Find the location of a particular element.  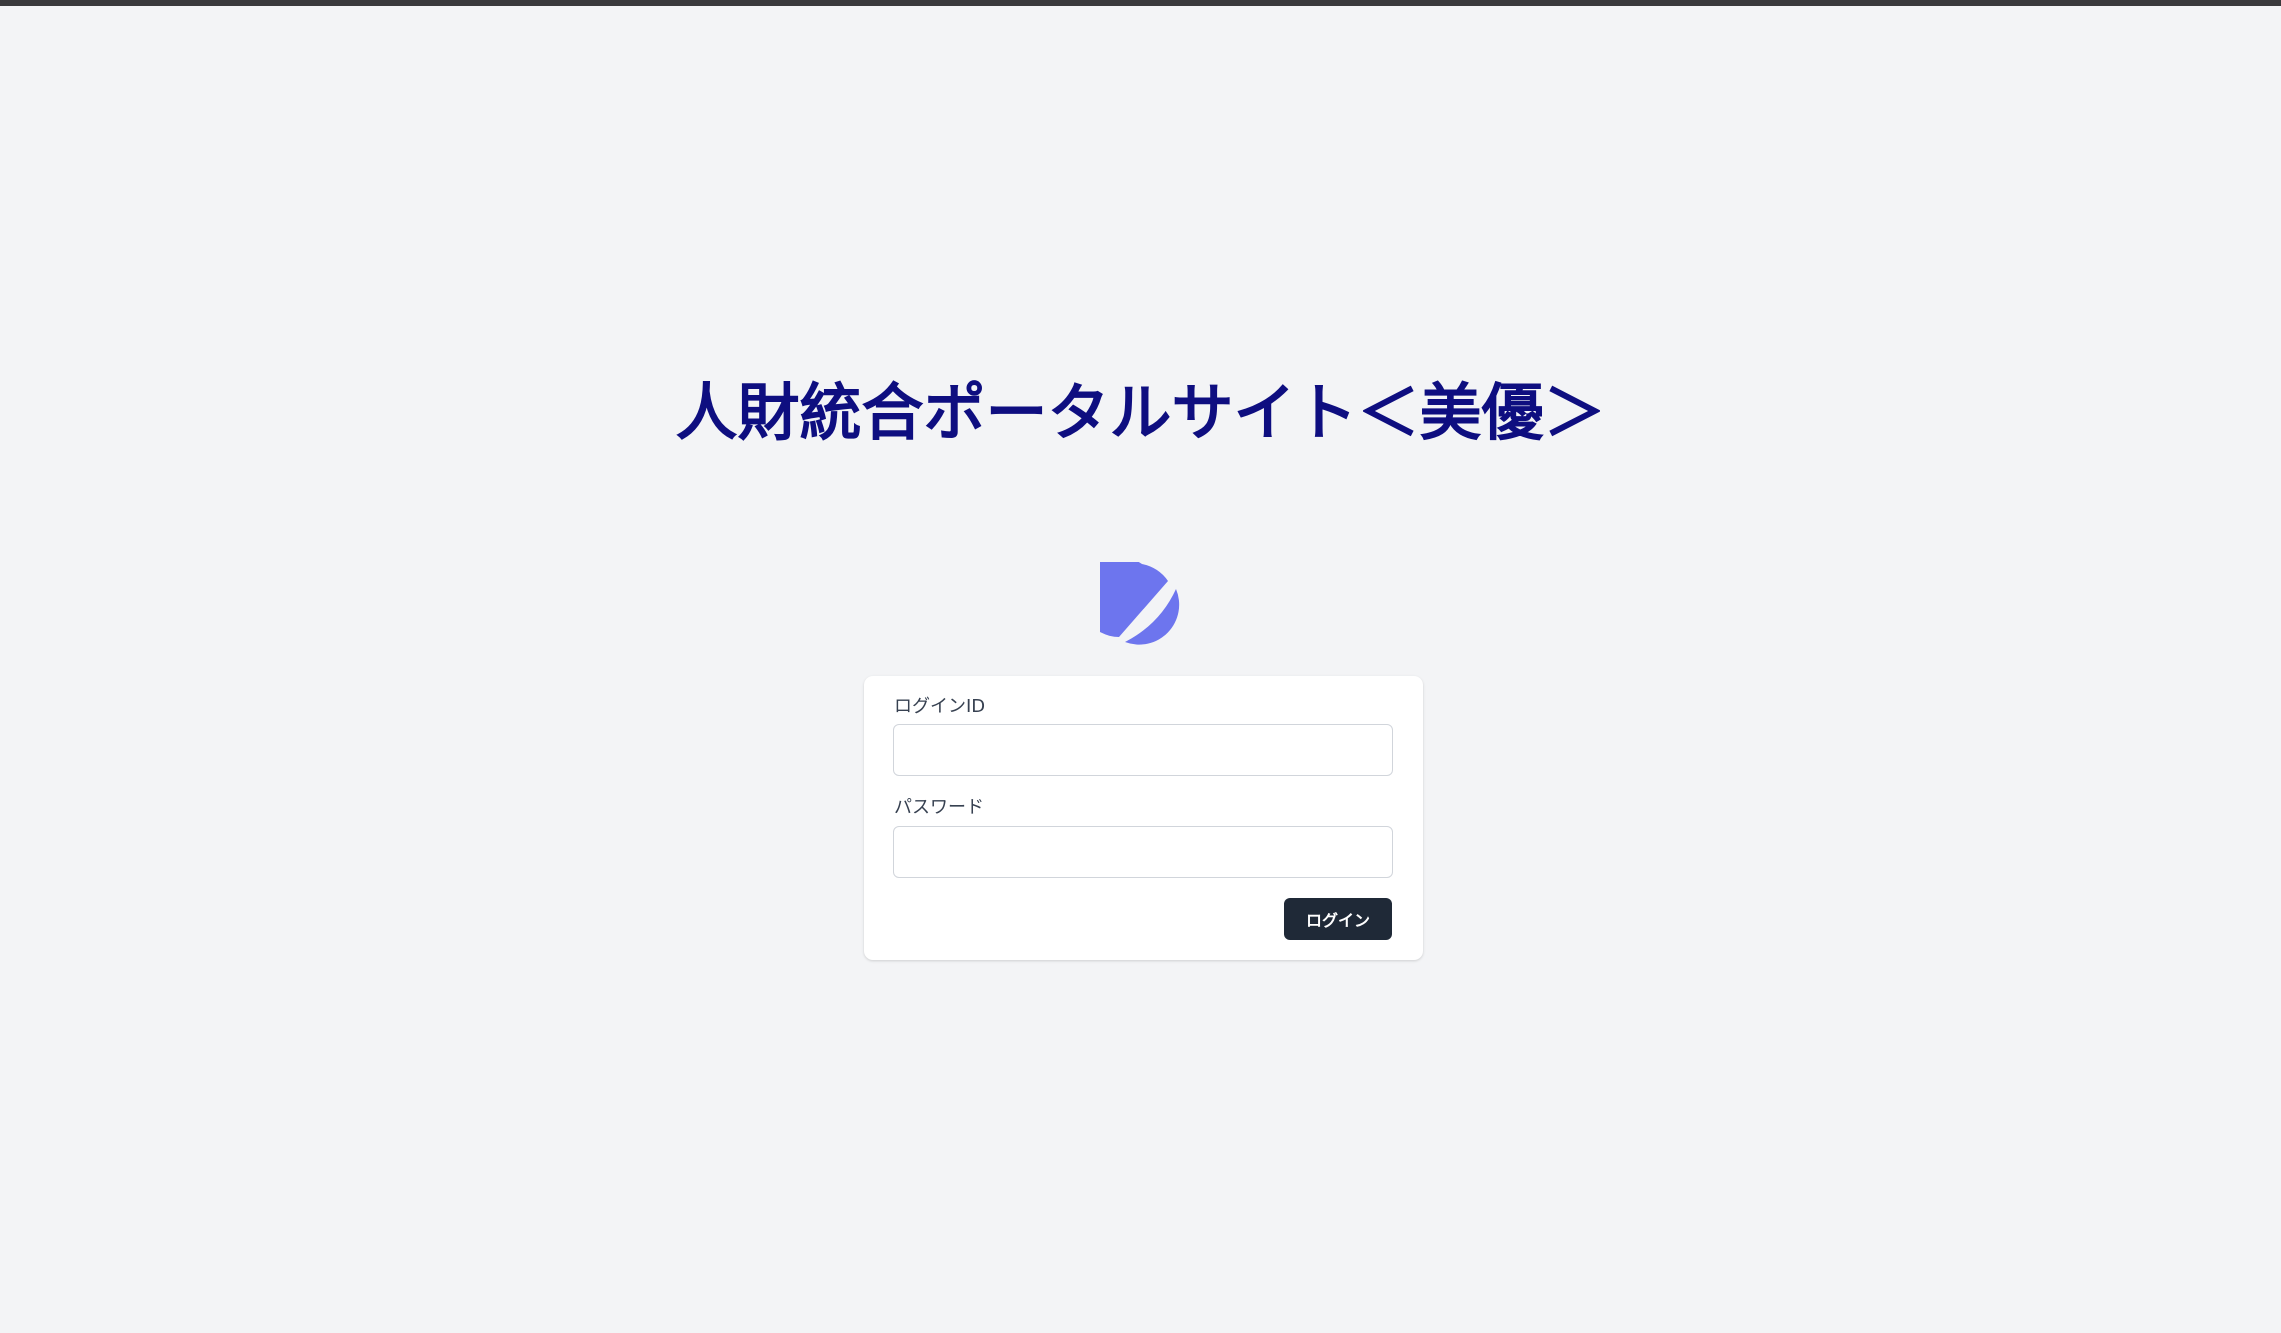

page-title: 人財統合ポータルサイト＜美優＞ is located at coordinates (1140, 412).